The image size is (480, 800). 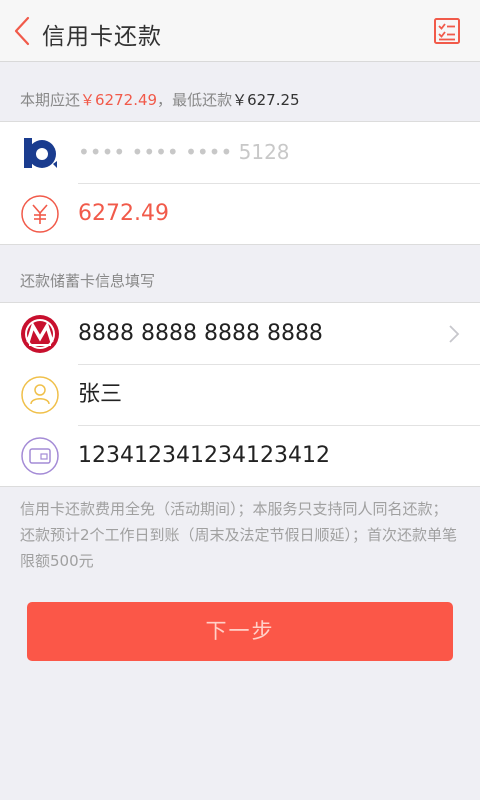 I want to click on repay-amount-row: 6272.49, so click(x=240, y=213).